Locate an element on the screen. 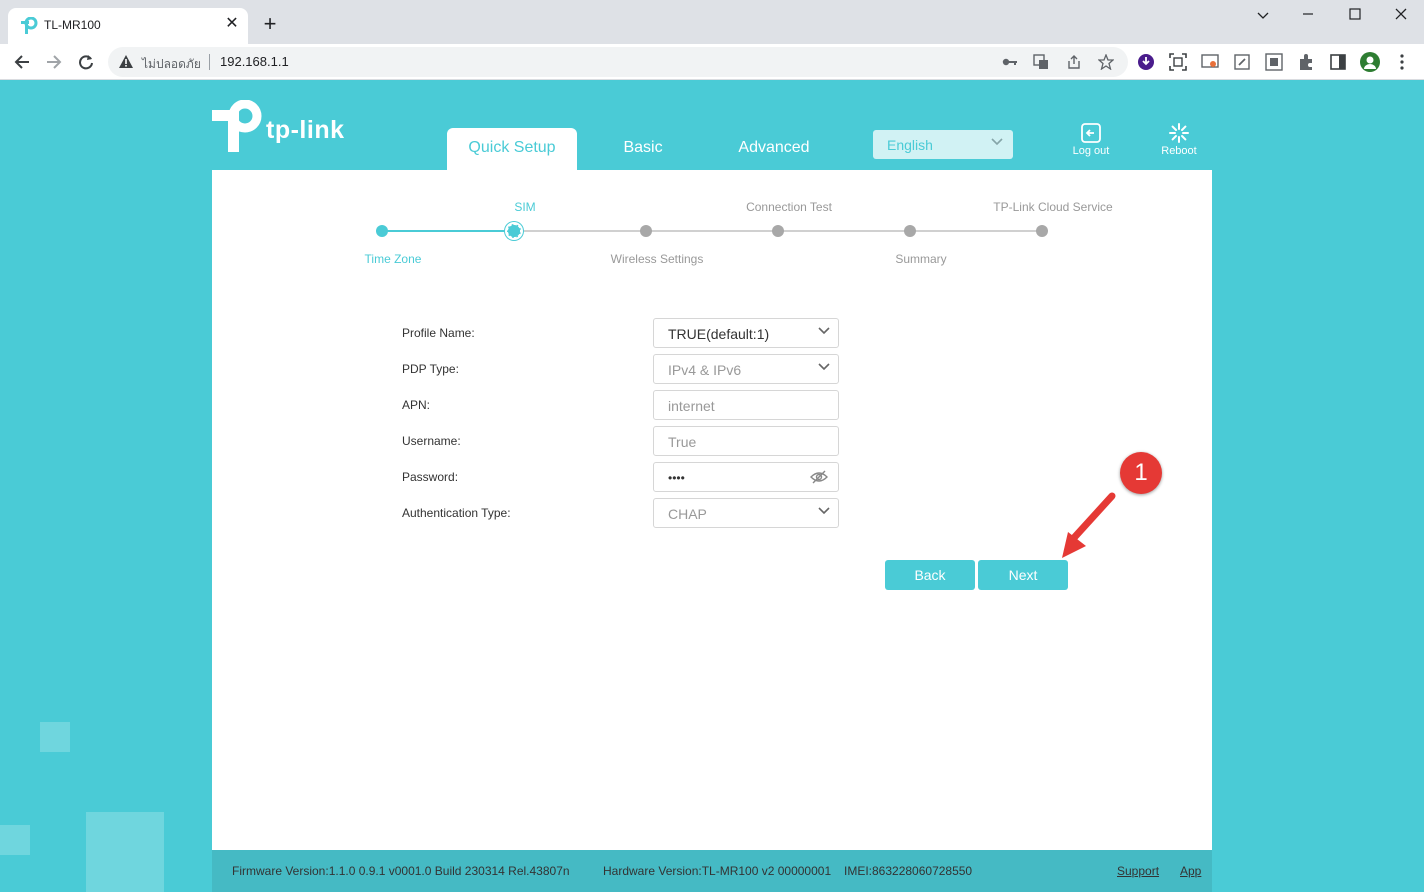 The height and width of the screenshot is (892, 1424). cast-extension-icon is located at coordinates (1210, 62).